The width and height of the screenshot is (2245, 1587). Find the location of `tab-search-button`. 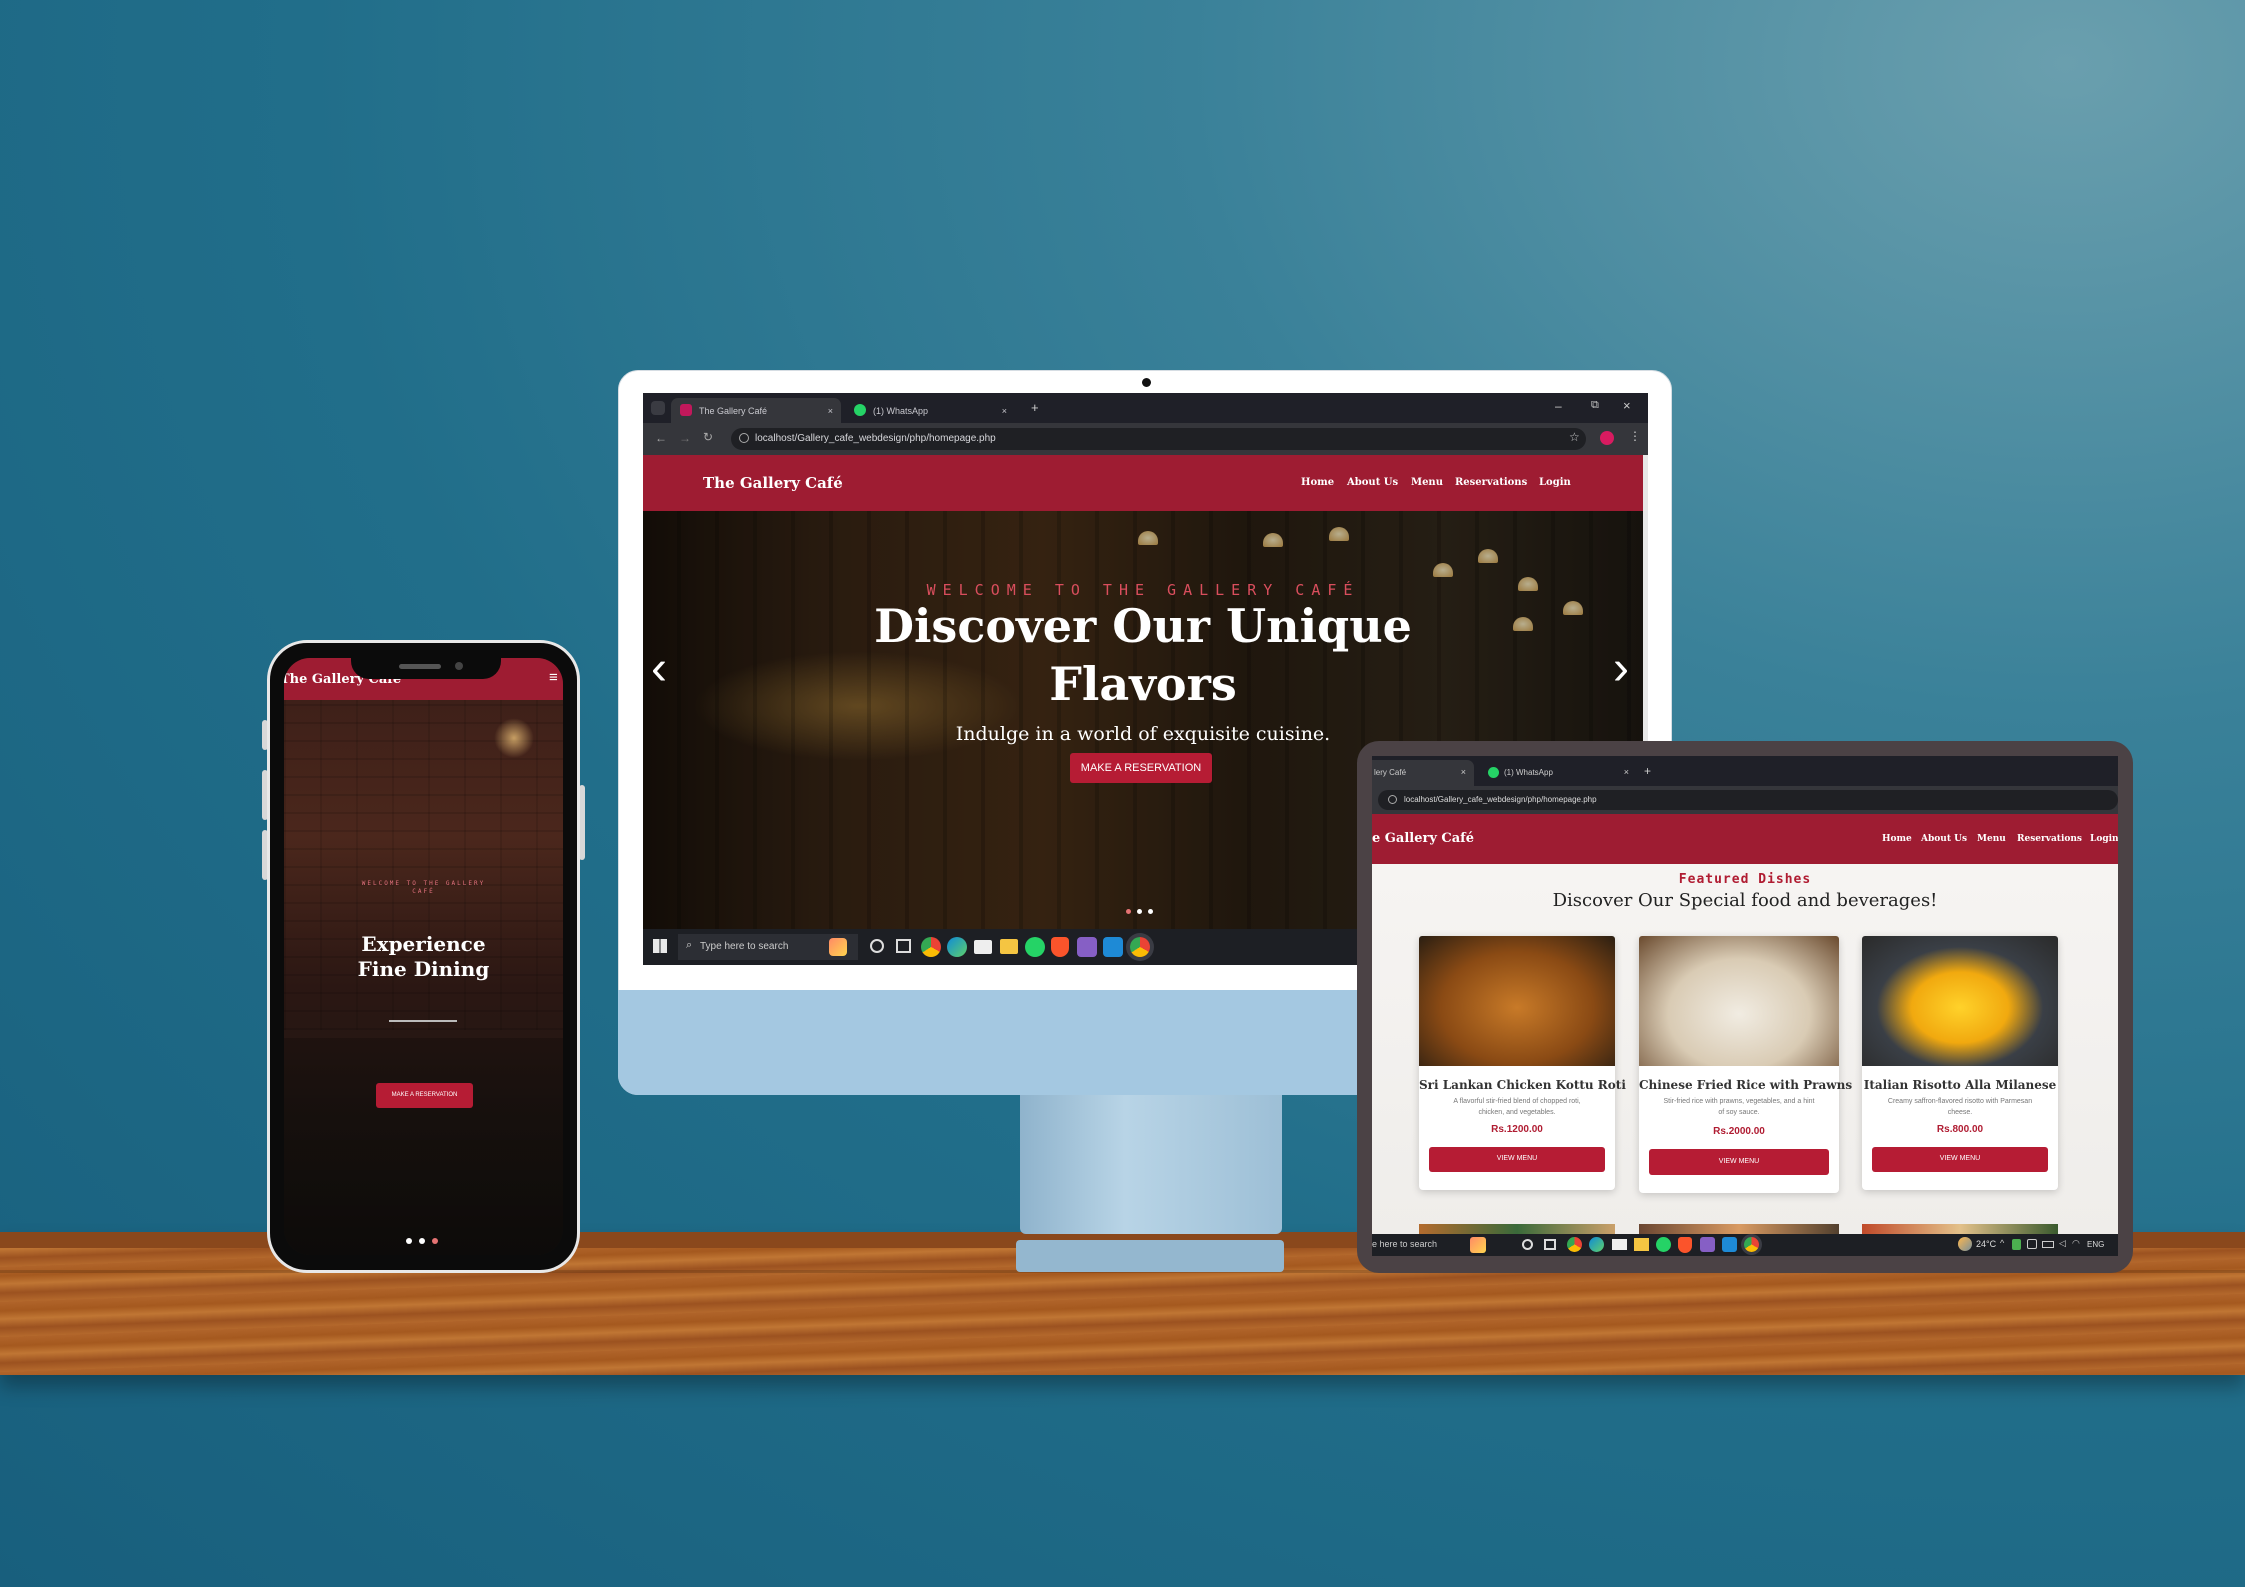

tab-search-button is located at coordinates (658, 408).